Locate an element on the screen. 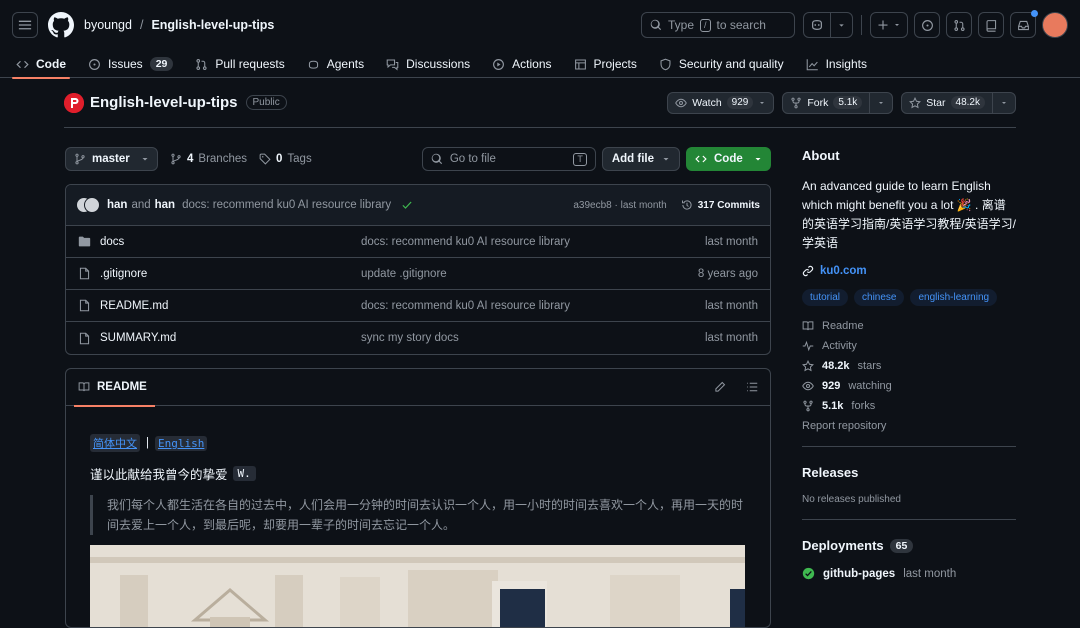 The width and height of the screenshot is (1080, 628). file-commit-message: sync my story docs is located at coordinates (533, 338).